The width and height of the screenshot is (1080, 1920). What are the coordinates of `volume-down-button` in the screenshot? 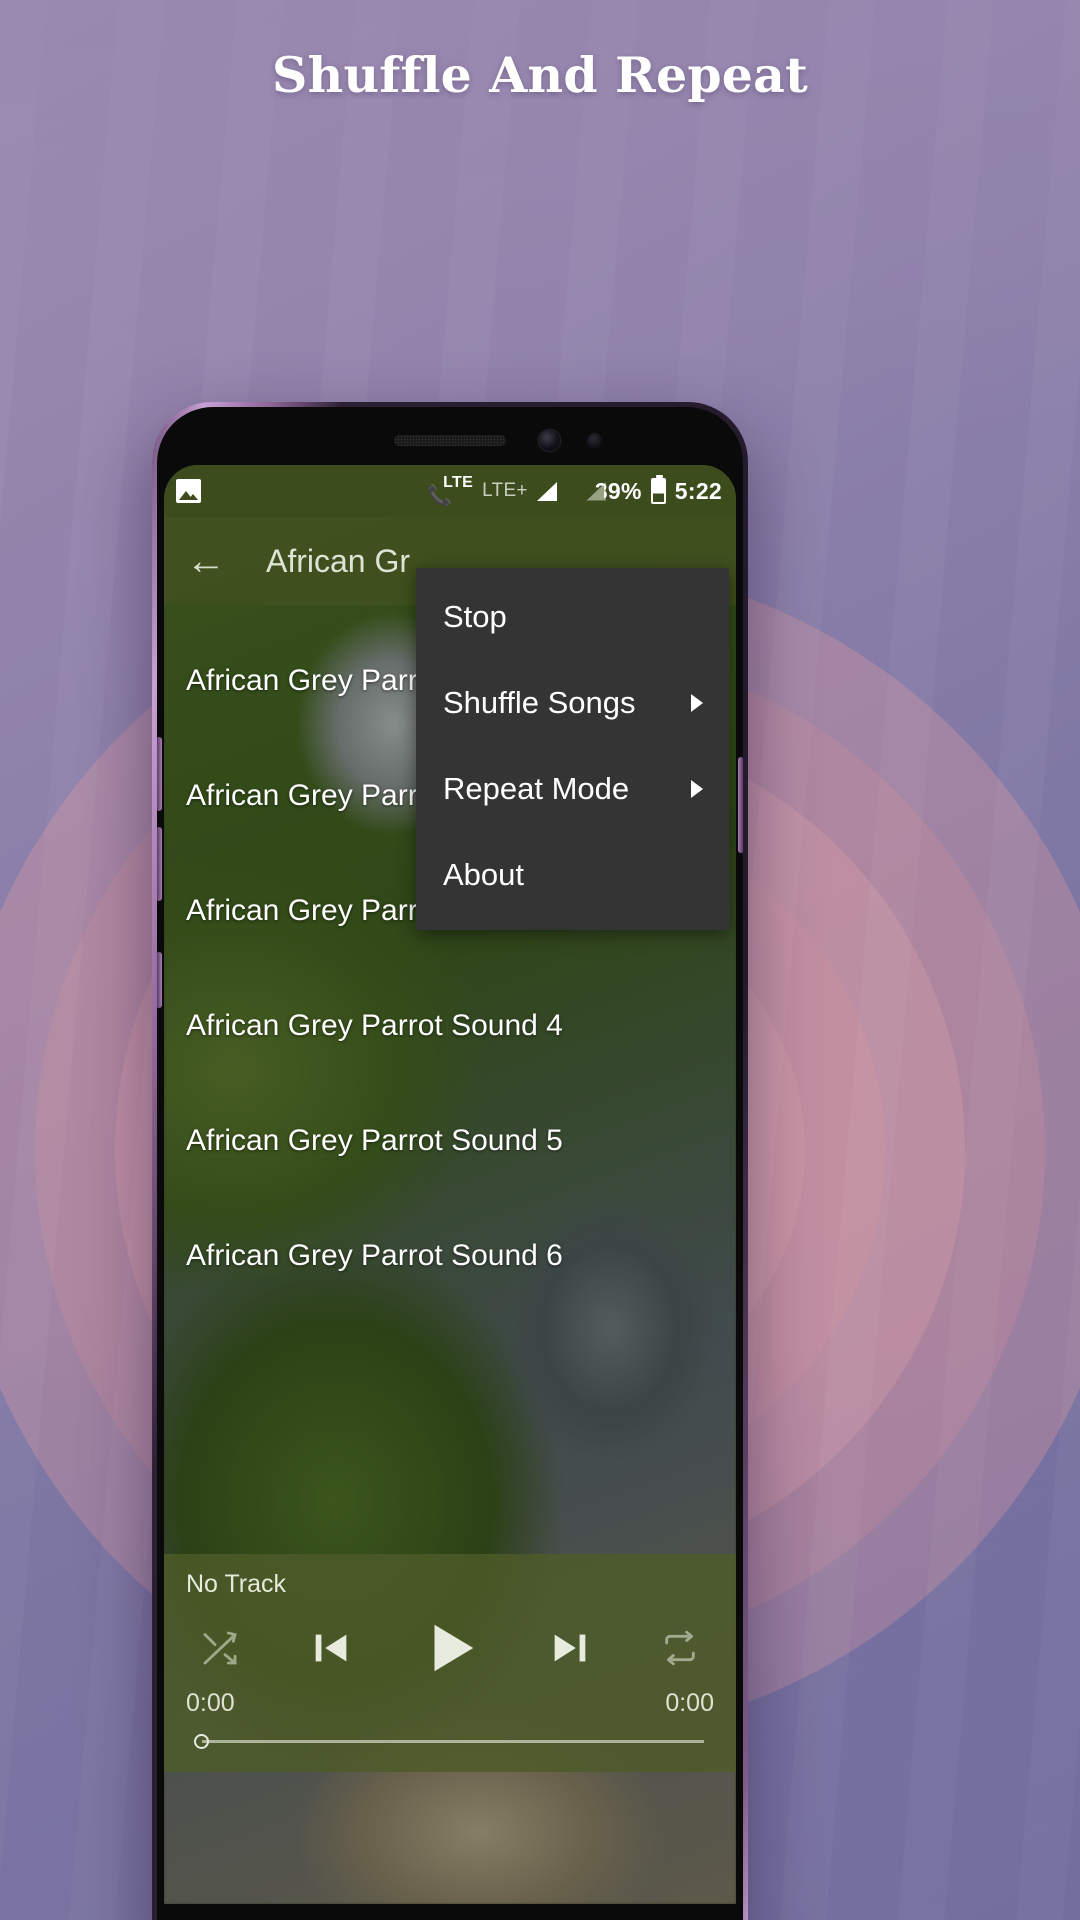 It's located at (159, 864).